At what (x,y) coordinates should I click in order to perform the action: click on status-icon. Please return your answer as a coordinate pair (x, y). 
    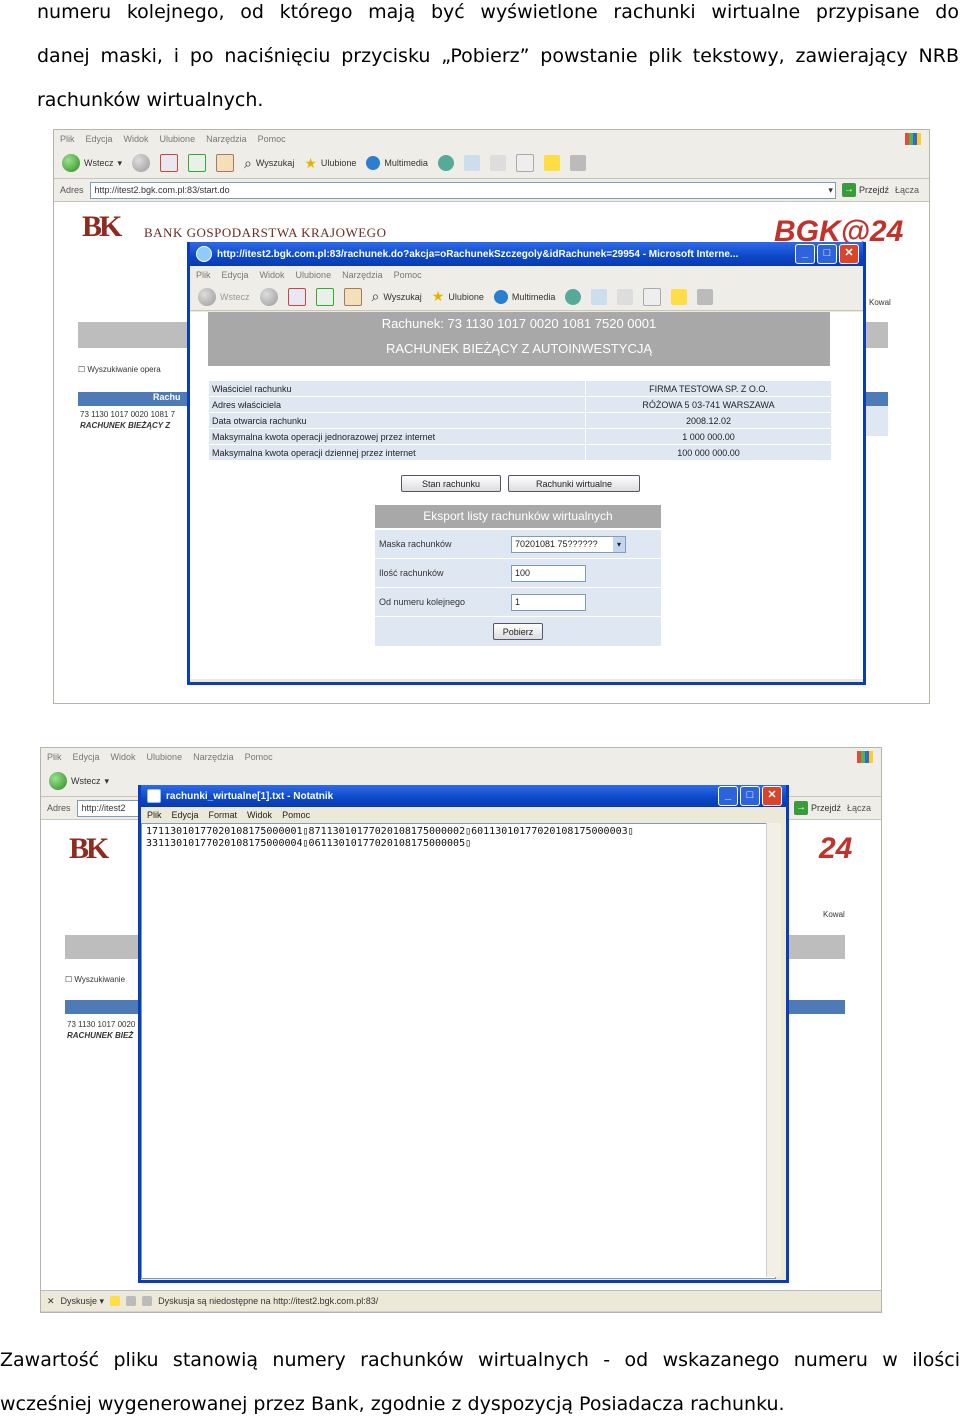
    Looking at the image, I should click on (147, 1301).